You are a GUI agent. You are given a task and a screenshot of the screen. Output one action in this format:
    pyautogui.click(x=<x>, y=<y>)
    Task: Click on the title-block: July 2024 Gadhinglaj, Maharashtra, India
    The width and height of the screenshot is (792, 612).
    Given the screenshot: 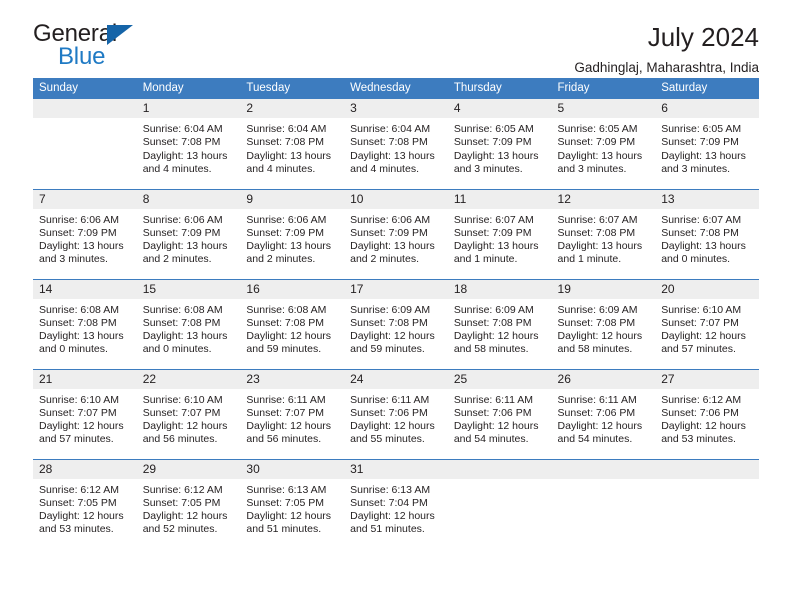 What is the action you would take?
    pyautogui.click(x=666, y=48)
    